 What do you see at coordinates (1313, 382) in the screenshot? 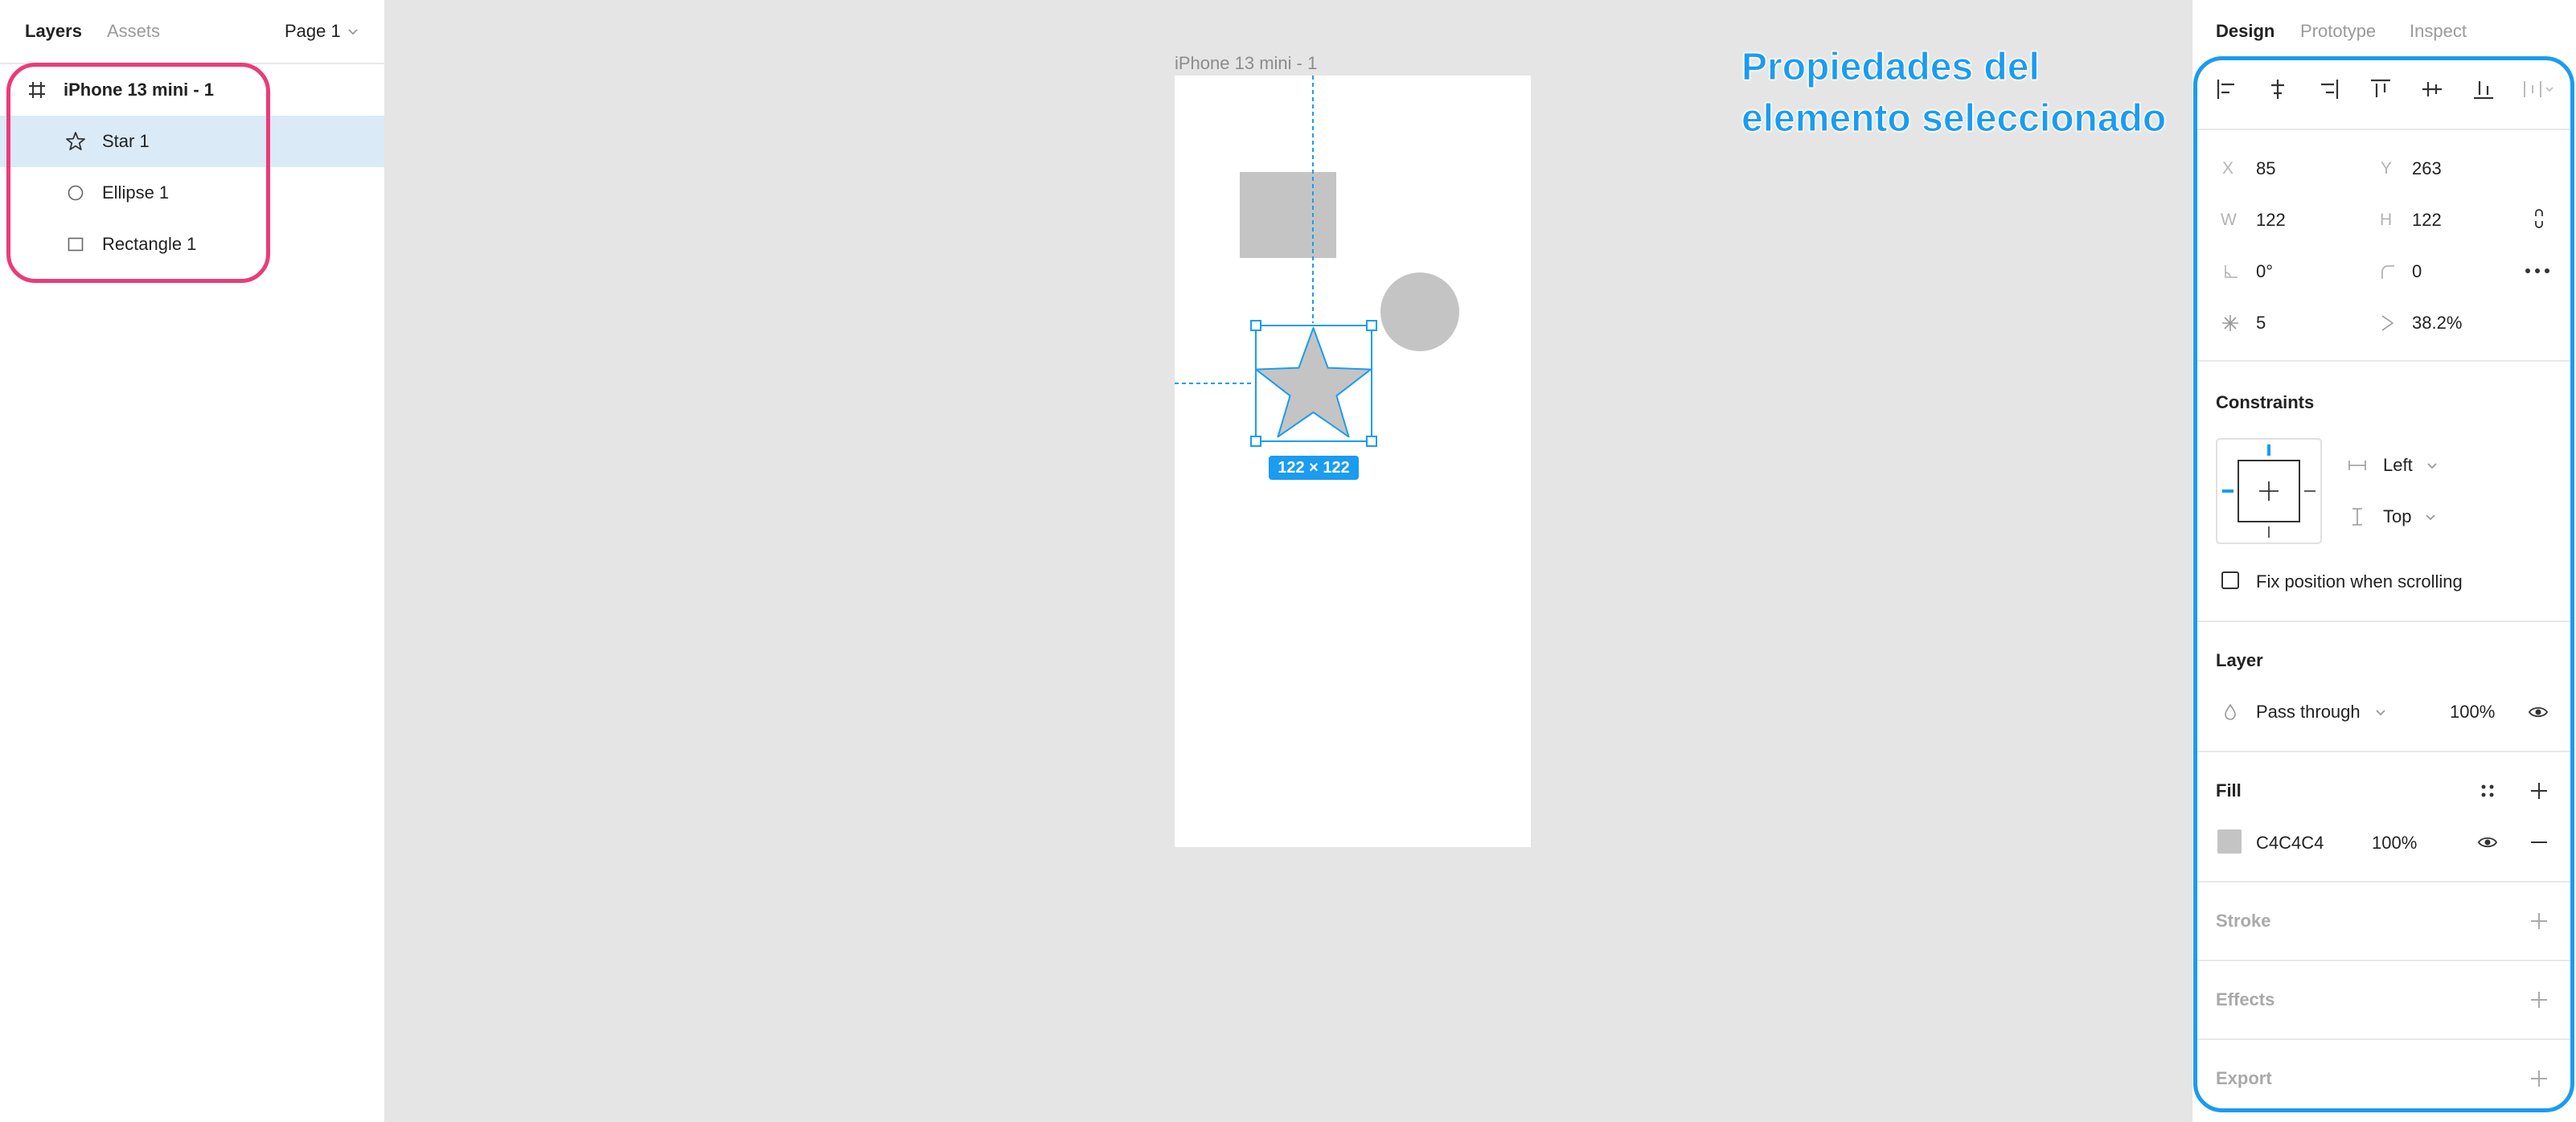
I see `star-shape` at bounding box center [1313, 382].